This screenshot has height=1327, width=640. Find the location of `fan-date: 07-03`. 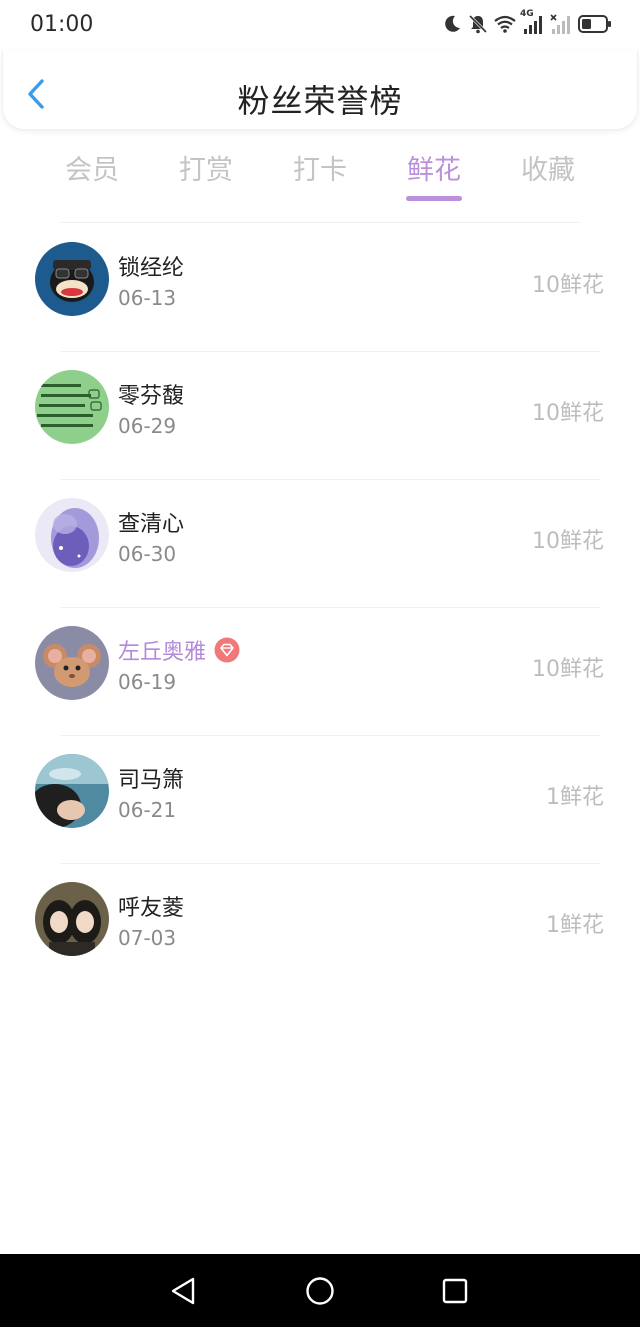

fan-date: 07-03 is located at coordinates (147, 938).